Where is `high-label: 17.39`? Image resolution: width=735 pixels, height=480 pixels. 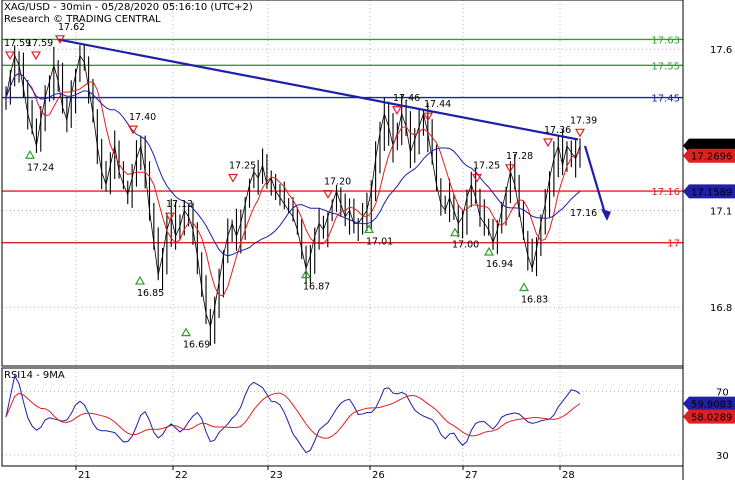 high-label: 17.39 is located at coordinates (583, 120).